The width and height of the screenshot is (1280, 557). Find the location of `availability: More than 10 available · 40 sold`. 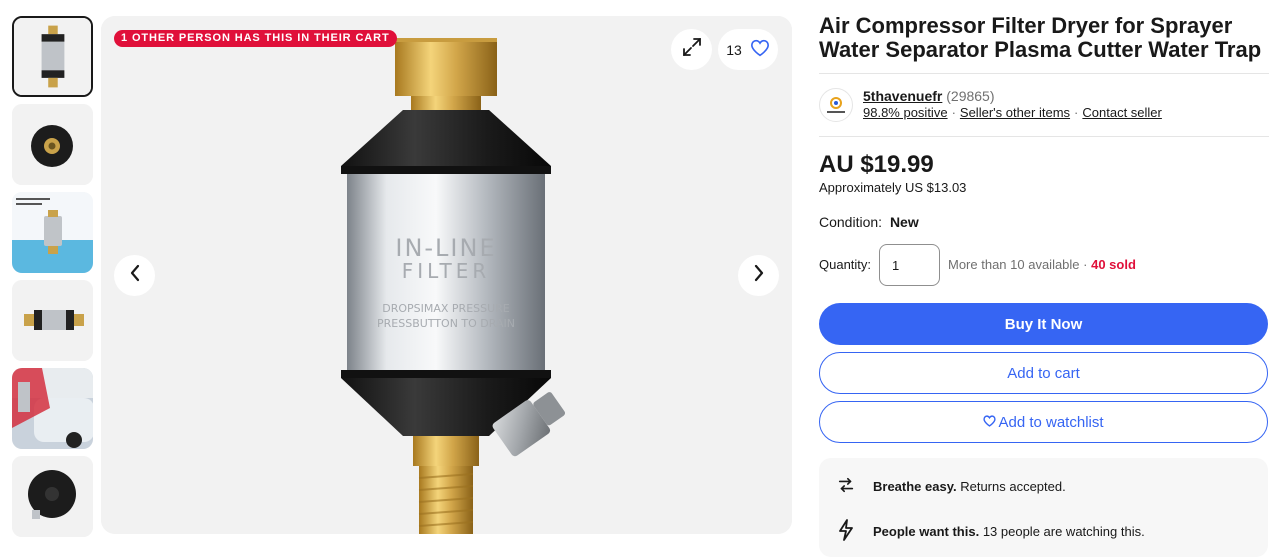

availability: More than 10 available · 40 sold is located at coordinates (1042, 264).